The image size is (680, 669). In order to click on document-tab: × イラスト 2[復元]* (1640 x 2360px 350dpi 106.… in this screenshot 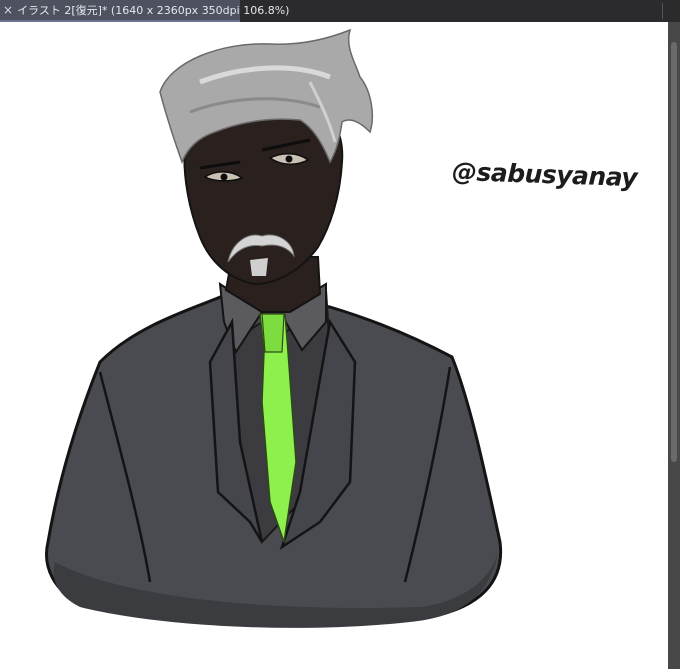, I will do `click(144, 11)`.